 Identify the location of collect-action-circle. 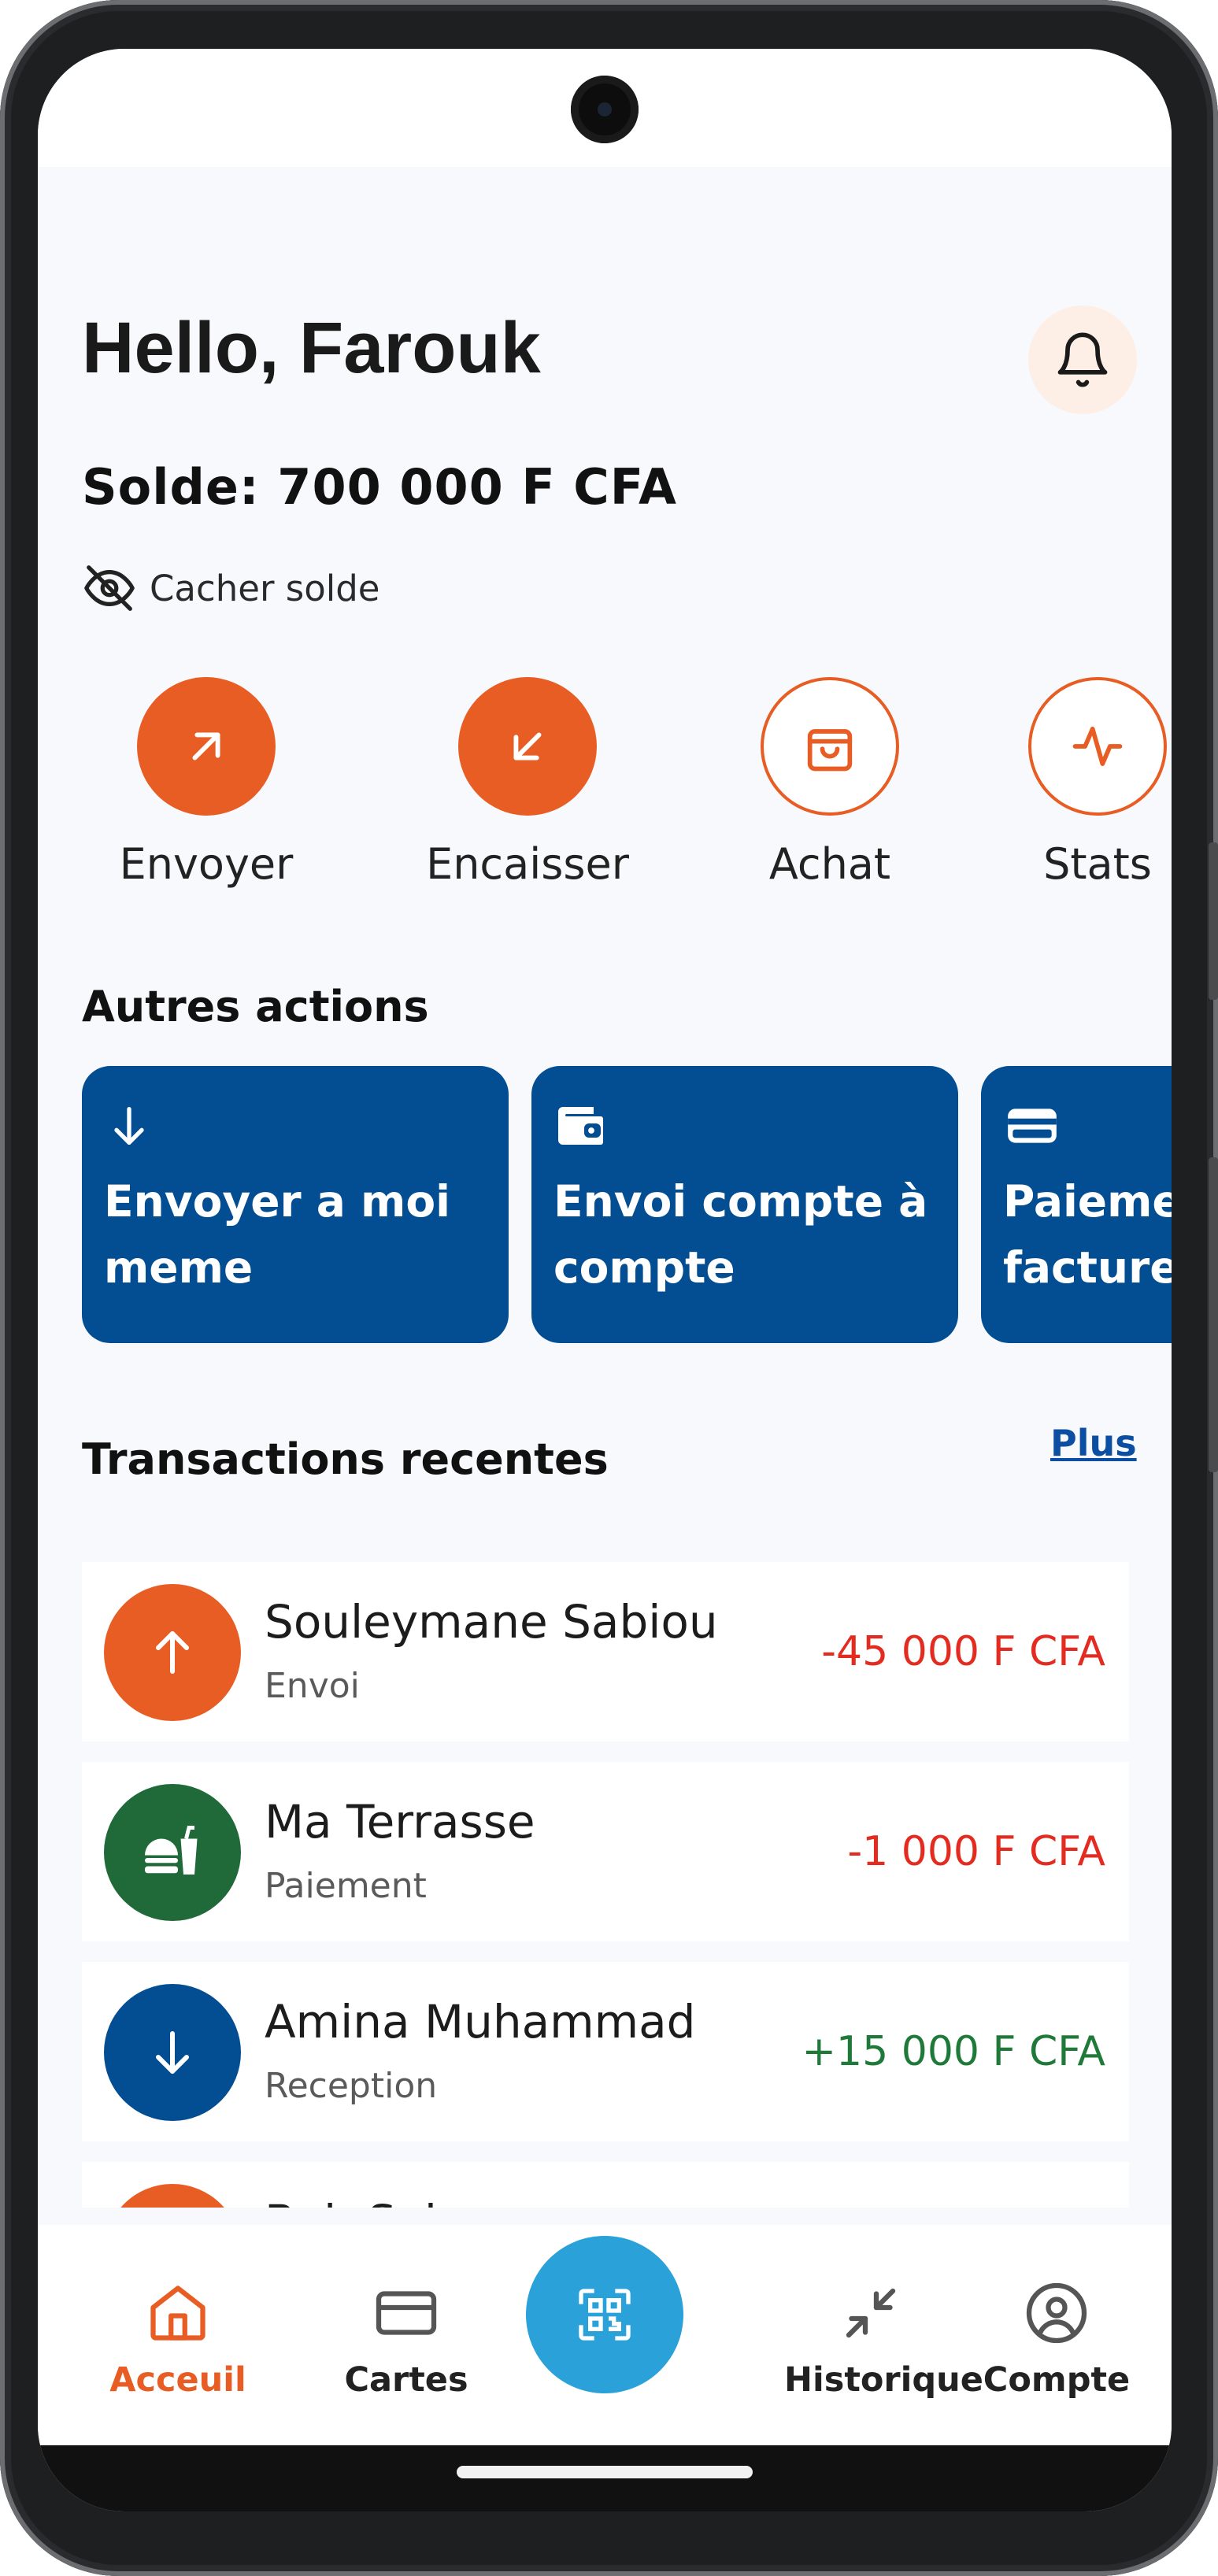
(527, 746).